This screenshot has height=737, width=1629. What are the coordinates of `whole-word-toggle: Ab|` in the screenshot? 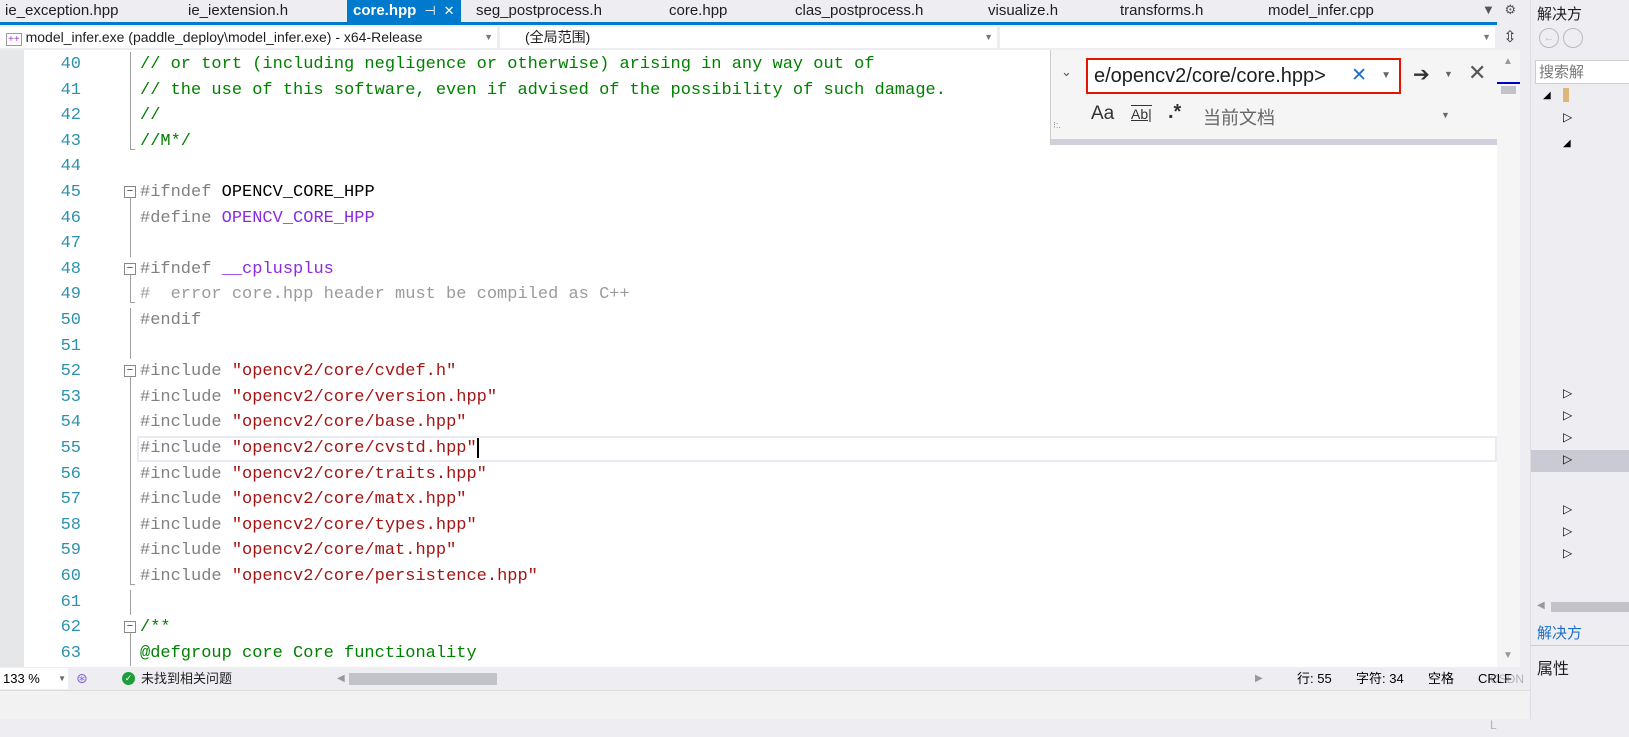 It's located at (1141, 113).